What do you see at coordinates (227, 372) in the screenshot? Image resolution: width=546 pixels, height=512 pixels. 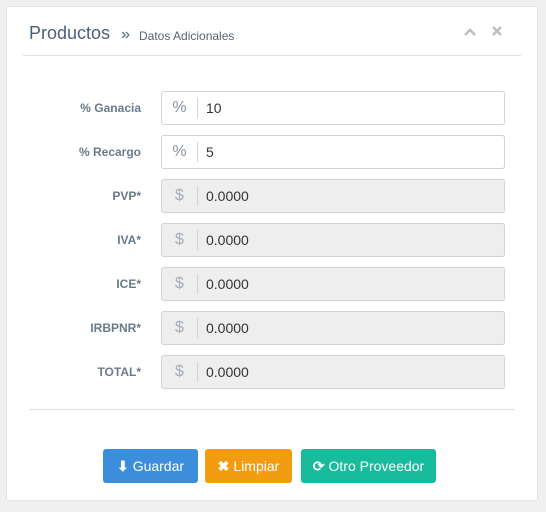 I see `total-value: 0.0000` at bounding box center [227, 372].